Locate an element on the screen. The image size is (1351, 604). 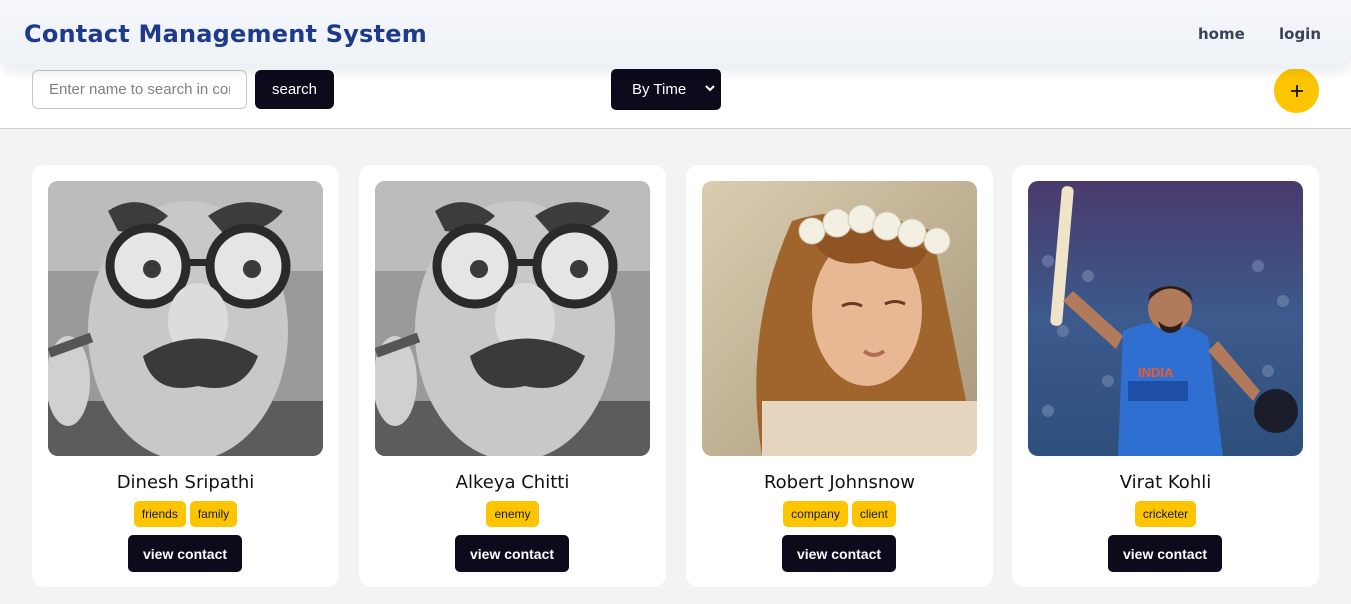
search-button: search is located at coordinates (294, 89).